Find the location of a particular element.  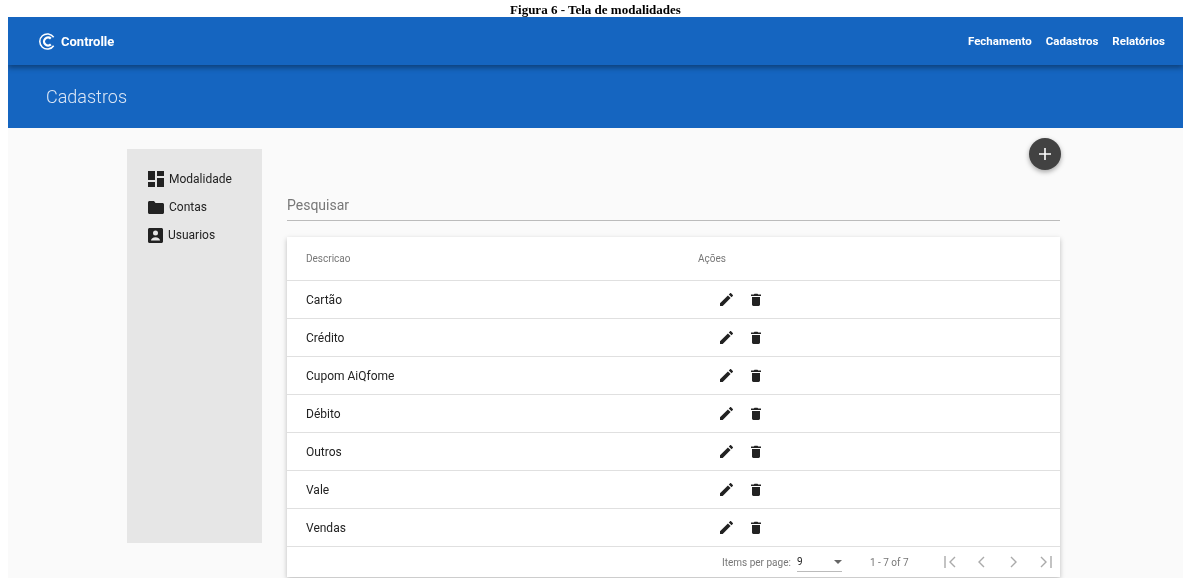

page-title: Cadastros is located at coordinates (86, 96).